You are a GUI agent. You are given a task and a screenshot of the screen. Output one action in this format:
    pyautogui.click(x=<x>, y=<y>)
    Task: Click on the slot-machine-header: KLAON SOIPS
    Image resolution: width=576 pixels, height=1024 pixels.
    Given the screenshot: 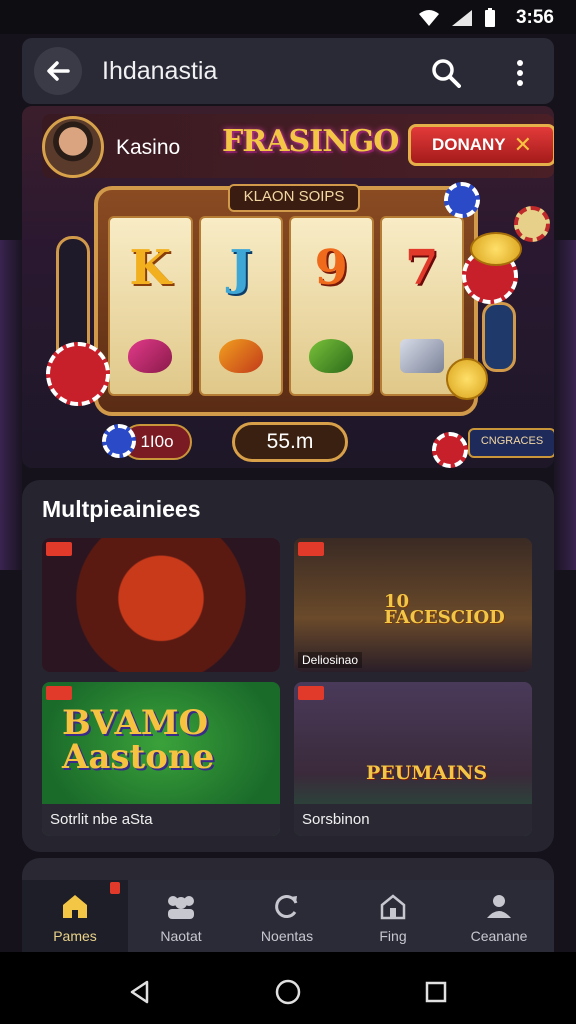 What is the action you would take?
    pyautogui.click(x=294, y=198)
    